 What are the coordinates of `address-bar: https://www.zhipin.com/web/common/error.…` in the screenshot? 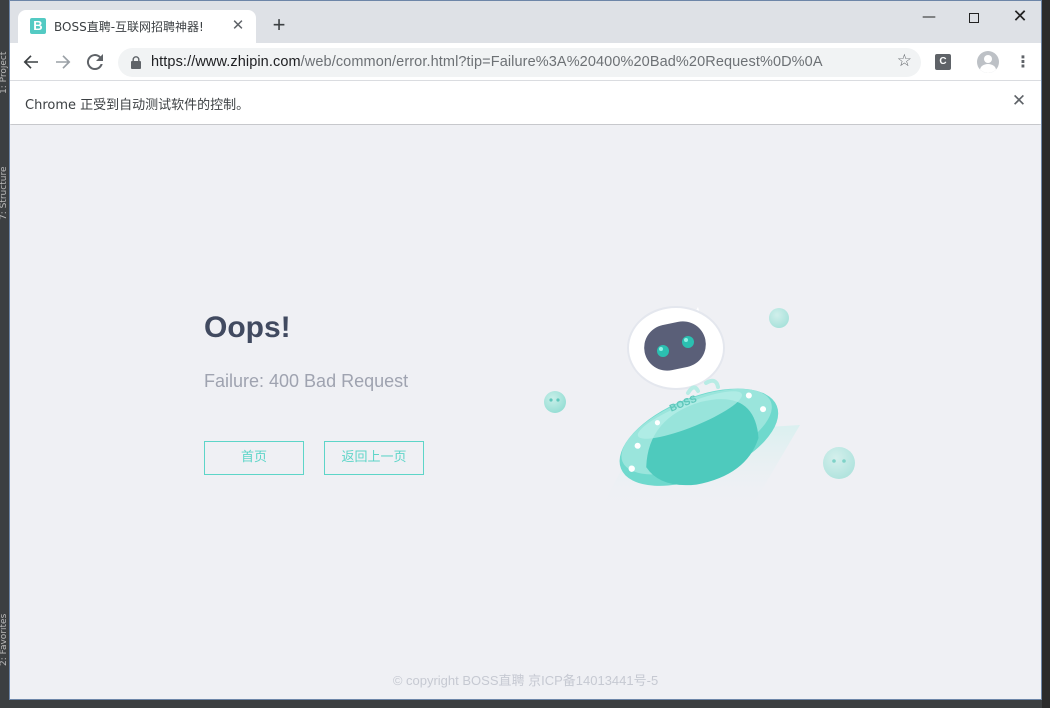 It's located at (519, 62).